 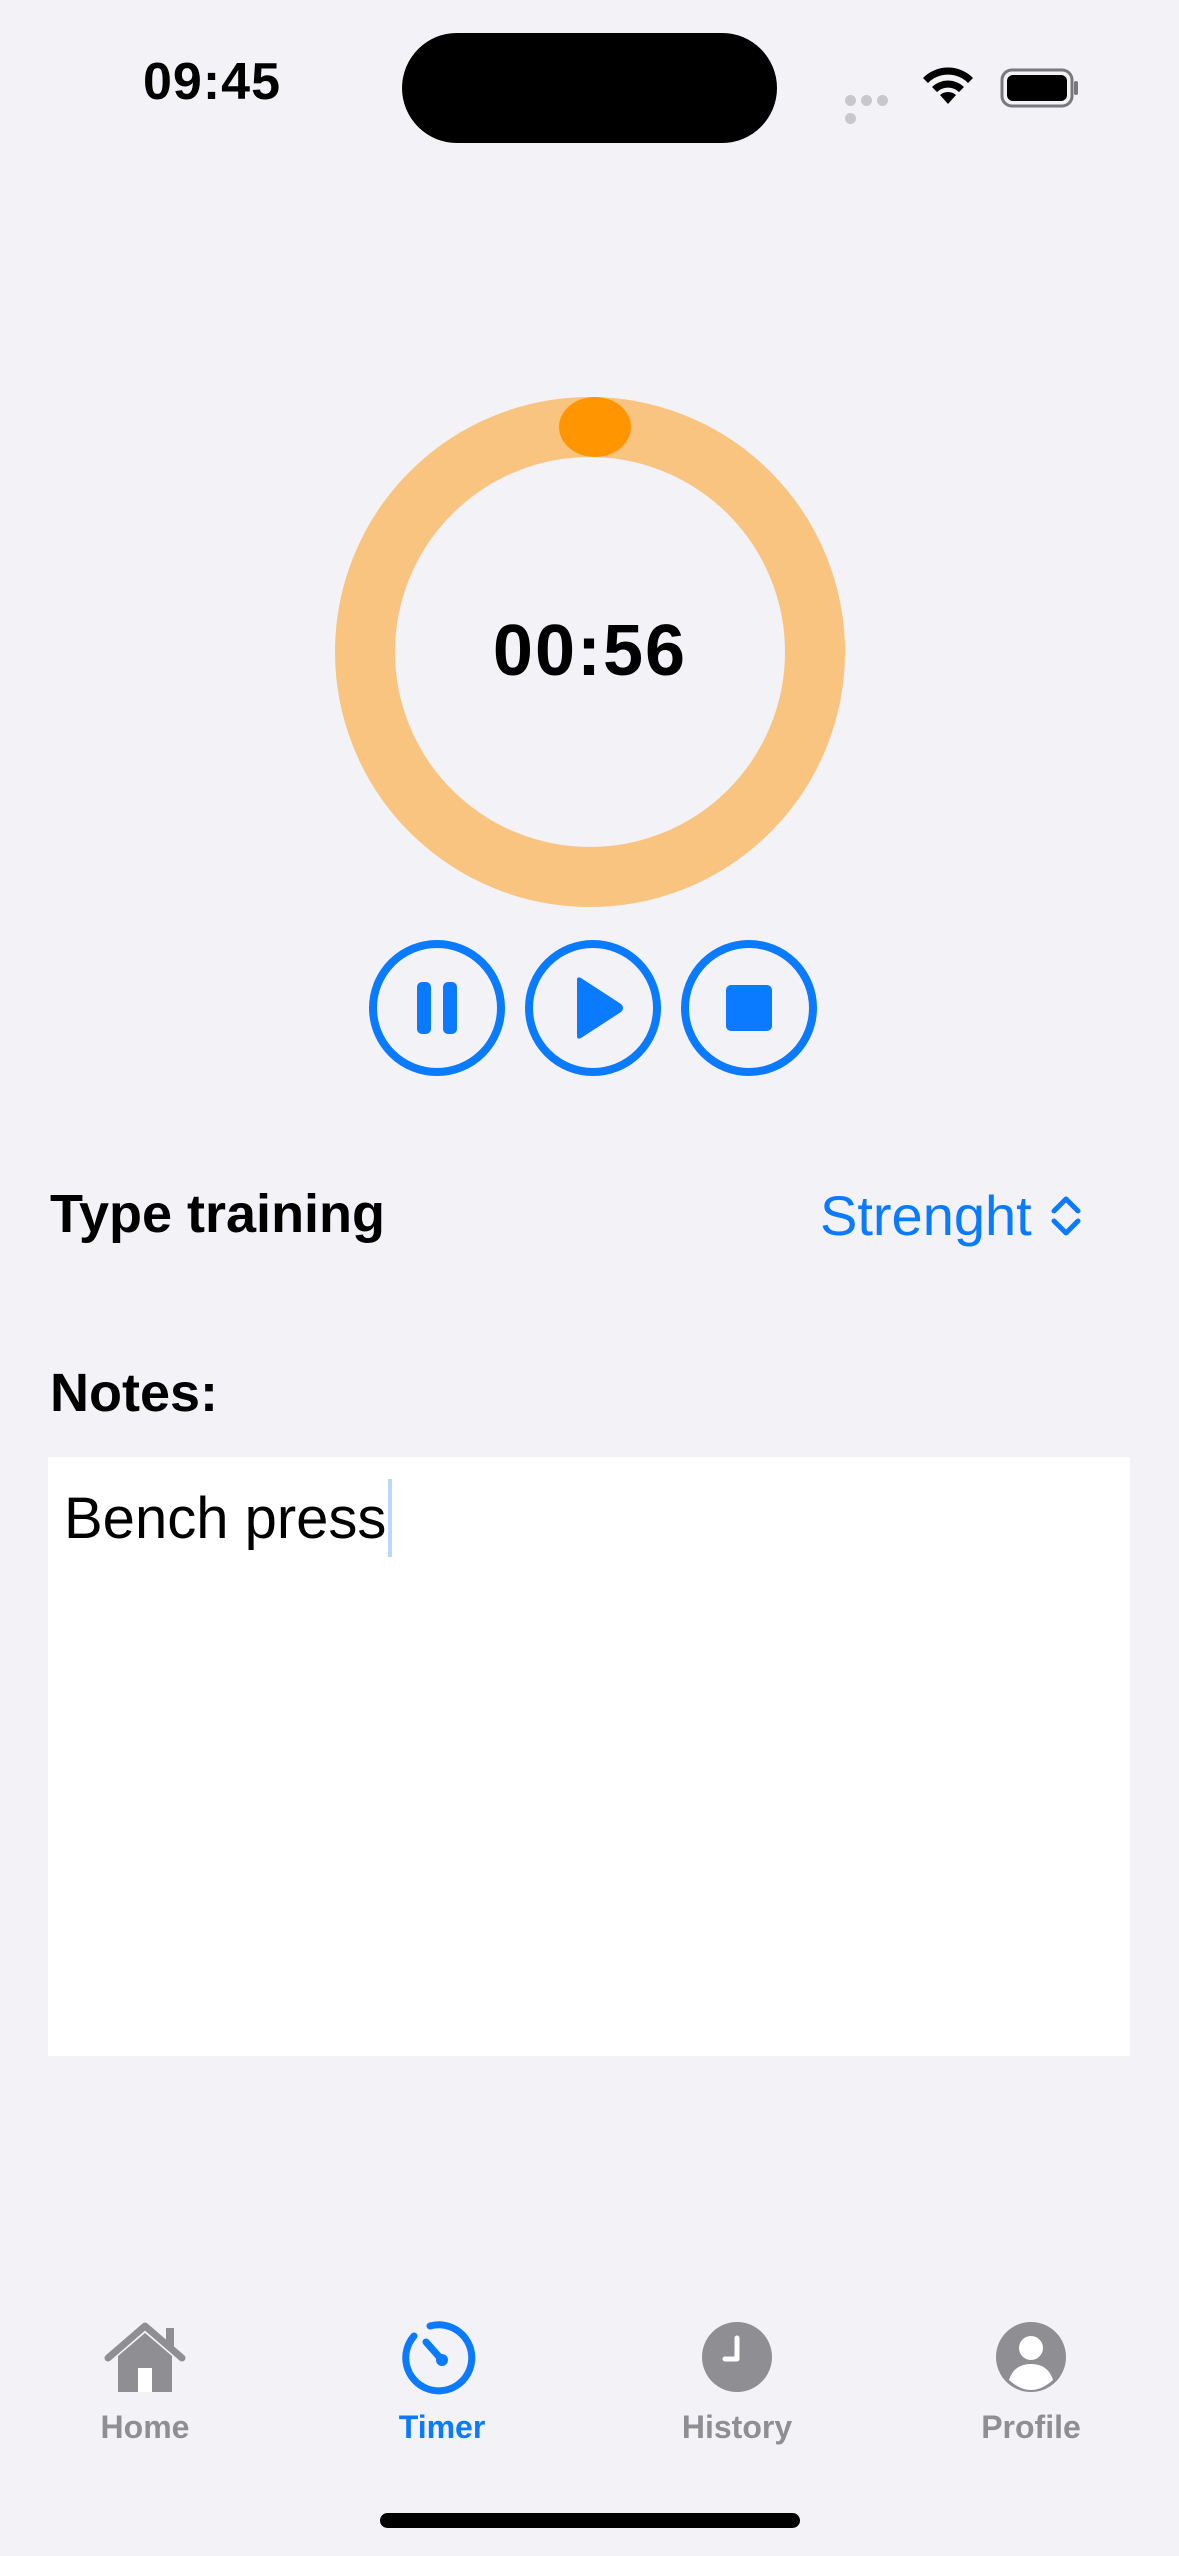 I want to click on person-icon, so click(x=1031, y=2357).